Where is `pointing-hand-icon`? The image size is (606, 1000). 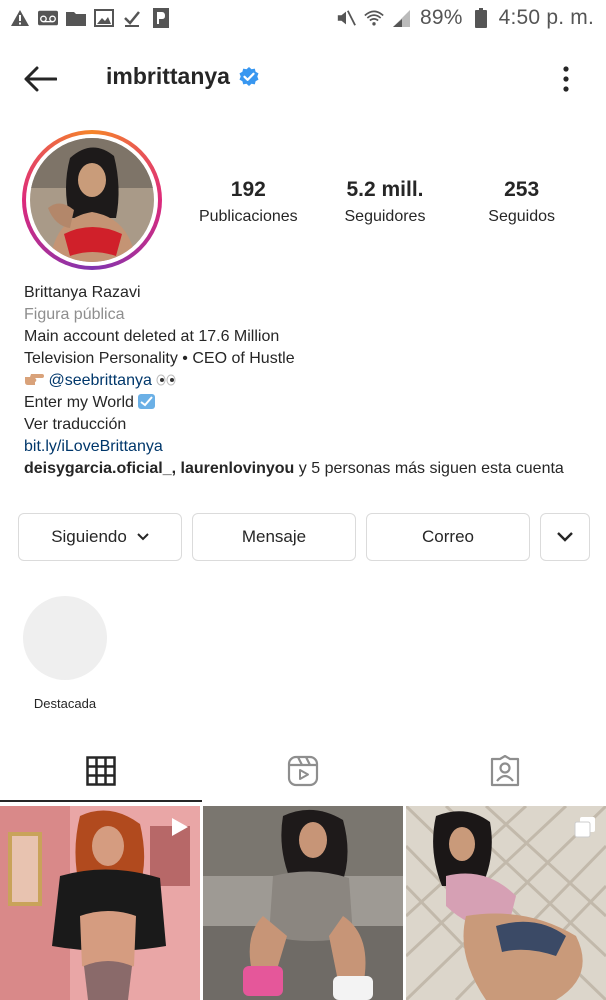 pointing-hand-icon is located at coordinates (36, 380).